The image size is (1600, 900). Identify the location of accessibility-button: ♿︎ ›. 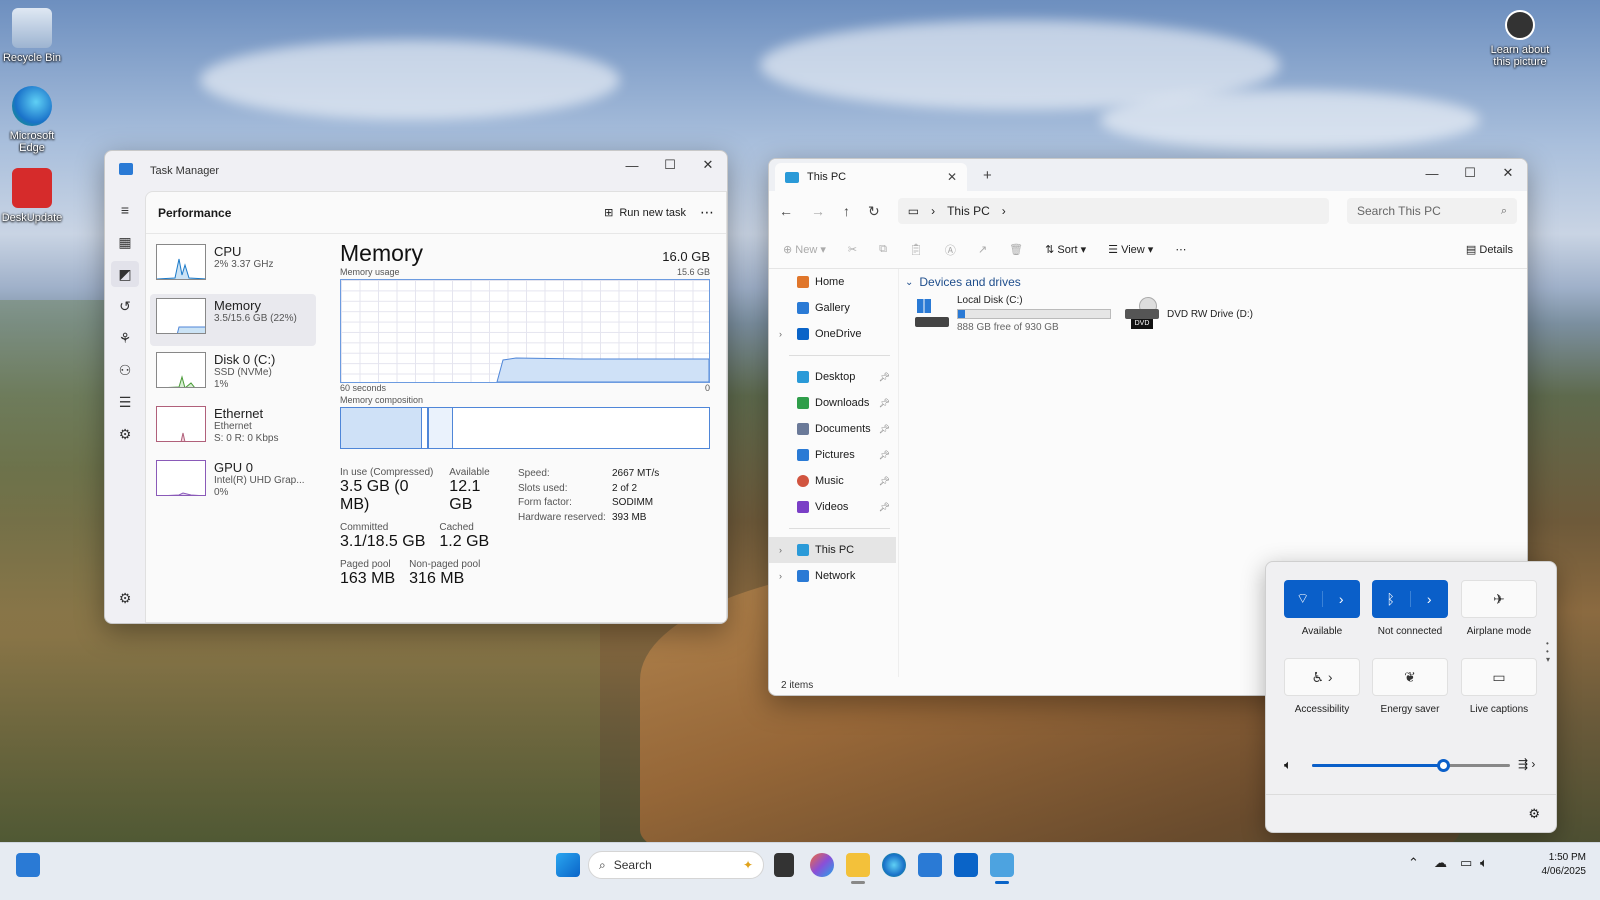
(1322, 677).